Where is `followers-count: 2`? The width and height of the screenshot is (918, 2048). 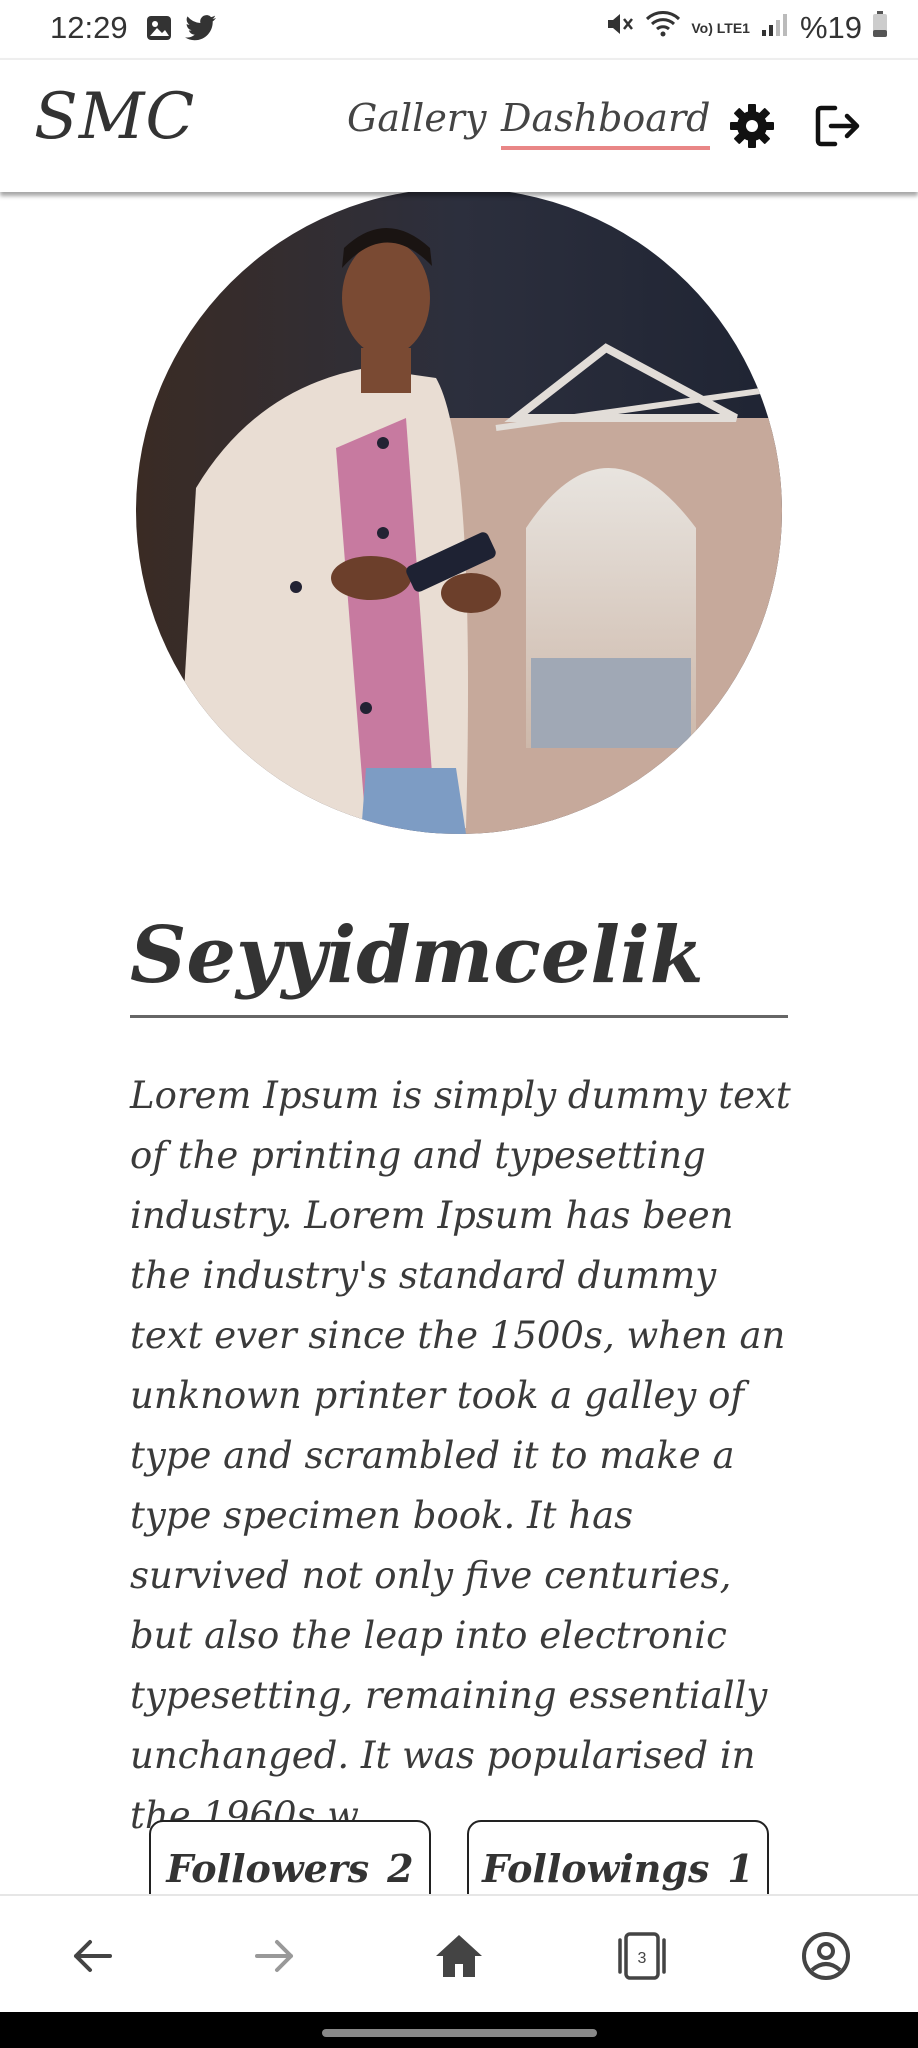 followers-count: 2 is located at coordinates (400, 1868).